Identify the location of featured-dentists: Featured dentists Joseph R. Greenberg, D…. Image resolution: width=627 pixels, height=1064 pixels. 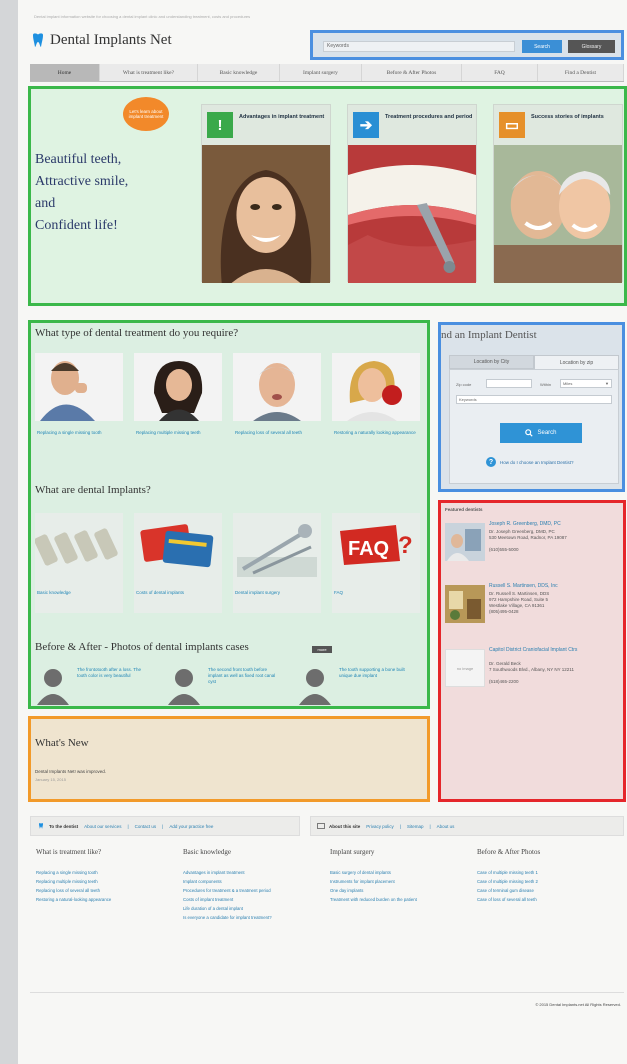
(532, 651).